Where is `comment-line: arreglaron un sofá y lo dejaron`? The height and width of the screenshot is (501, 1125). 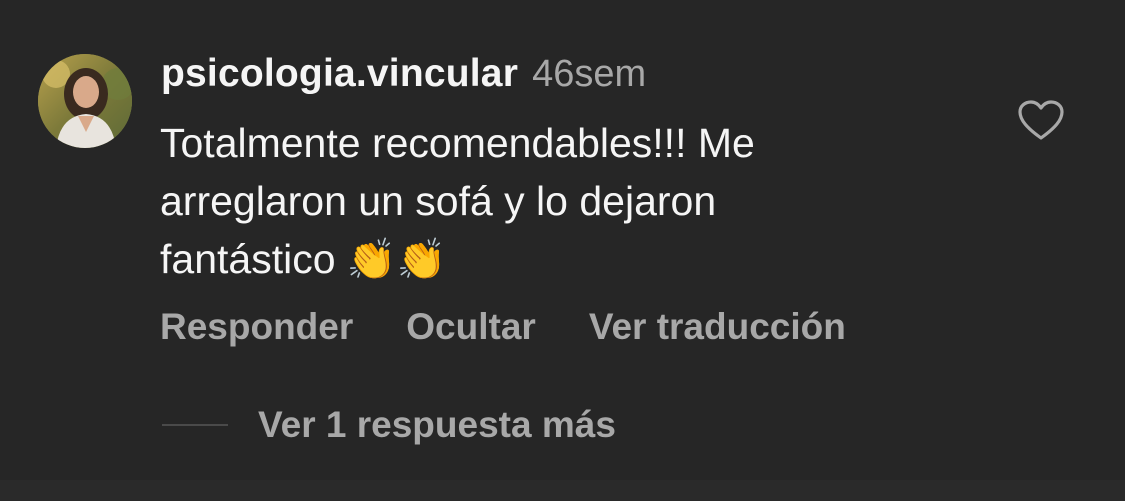 comment-line: arreglaron un sofá y lo dejaron is located at coordinates (438, 201).